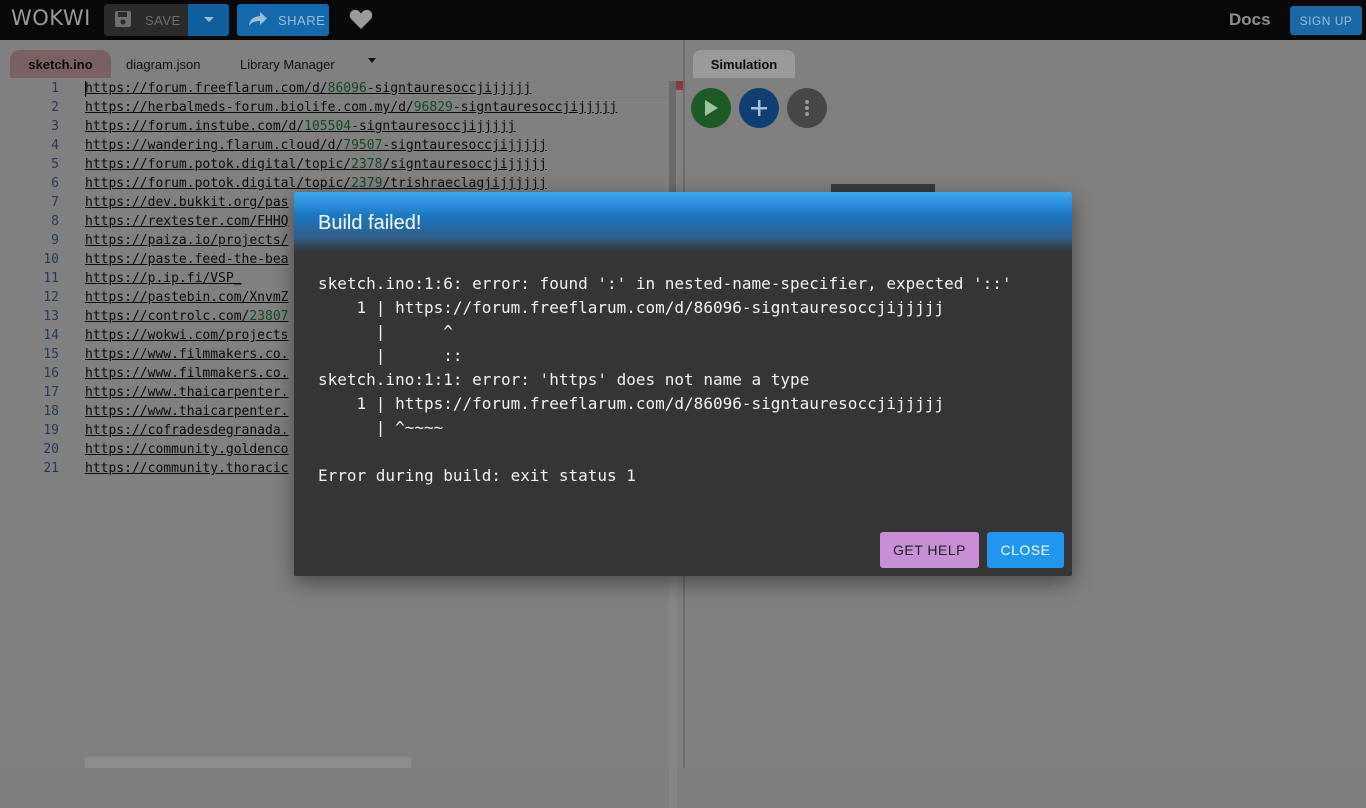  I want to click on close-button: CLOSE, so click(1025, 550).